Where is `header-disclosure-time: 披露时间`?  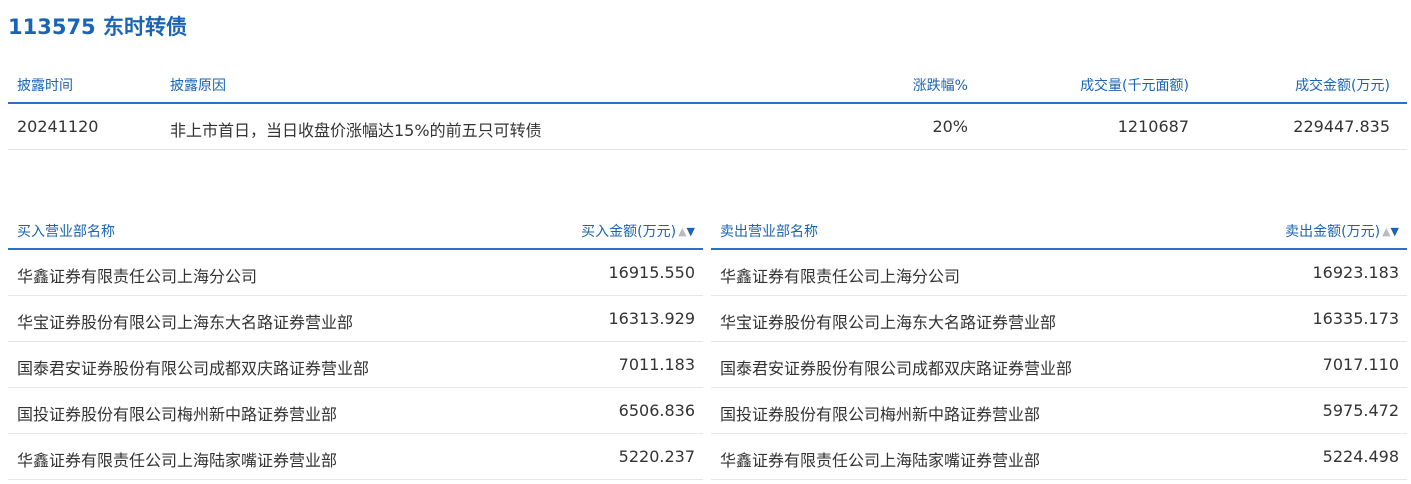
header-disclosure-time: 披露时间 is located at coordinates (45, 86).